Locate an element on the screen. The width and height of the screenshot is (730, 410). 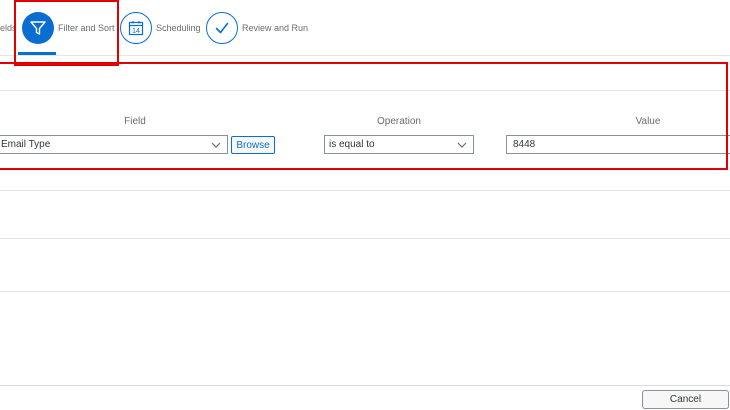
wizard-step-scheduling: 14 Scheduling is located at coordinates (160, 28).